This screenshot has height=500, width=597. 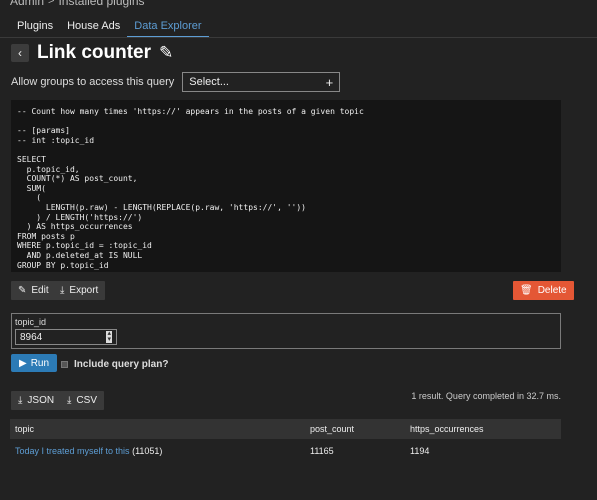 What do you see at coordinates (286, 331) in the screenshot?
I see `params-box: topic_id 8964 ▴ ▾` at bounding box center [286, 331].